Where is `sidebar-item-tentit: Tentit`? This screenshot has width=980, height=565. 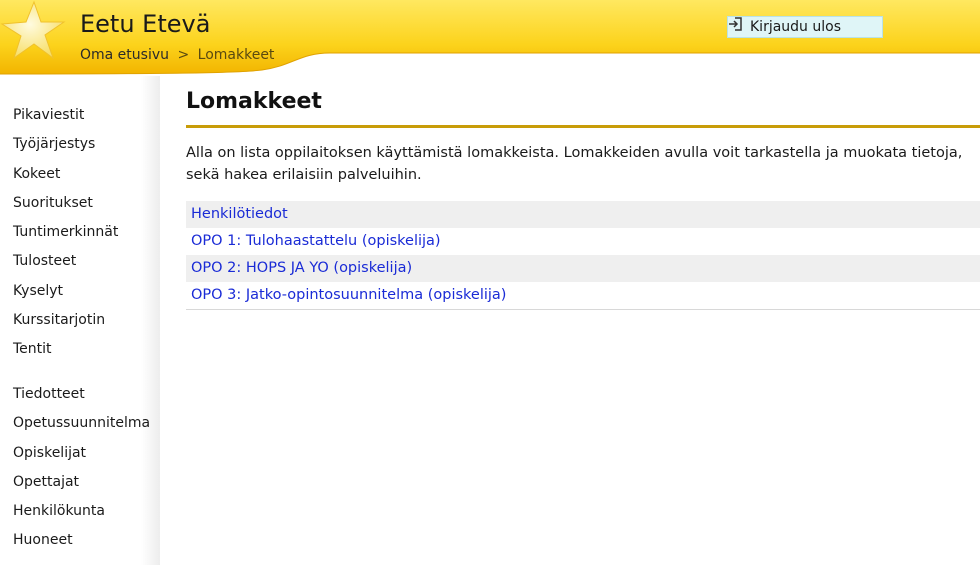 sidebar-item-tentit: Tentit is located at coordinates (65, 349).